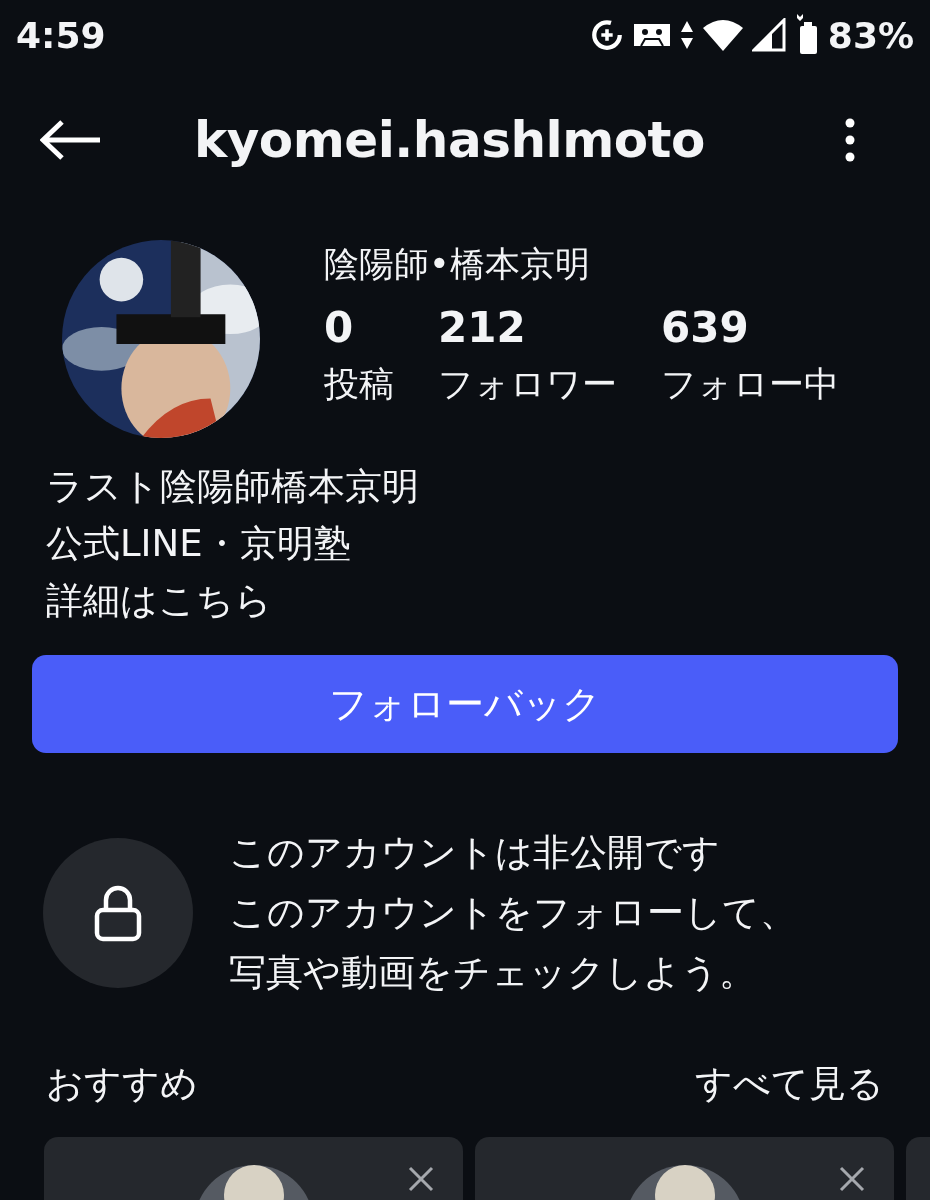 This screenshot has width=930, height=1200. I want to click on lock-icon, so click(118, 913).